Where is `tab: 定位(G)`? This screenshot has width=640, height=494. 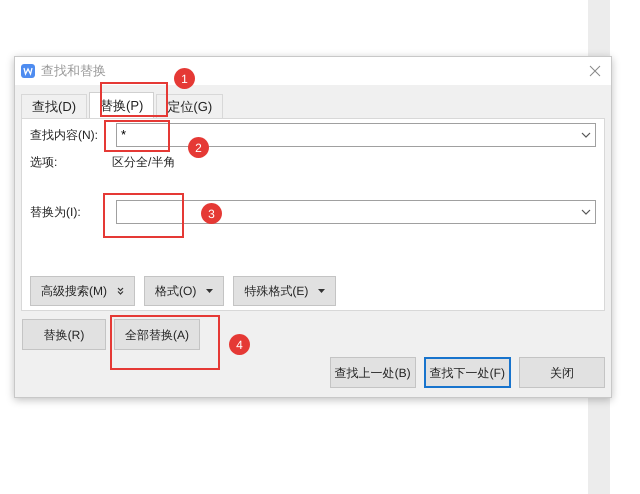 tab: 定位(G) is located at coordinates (190, 106).